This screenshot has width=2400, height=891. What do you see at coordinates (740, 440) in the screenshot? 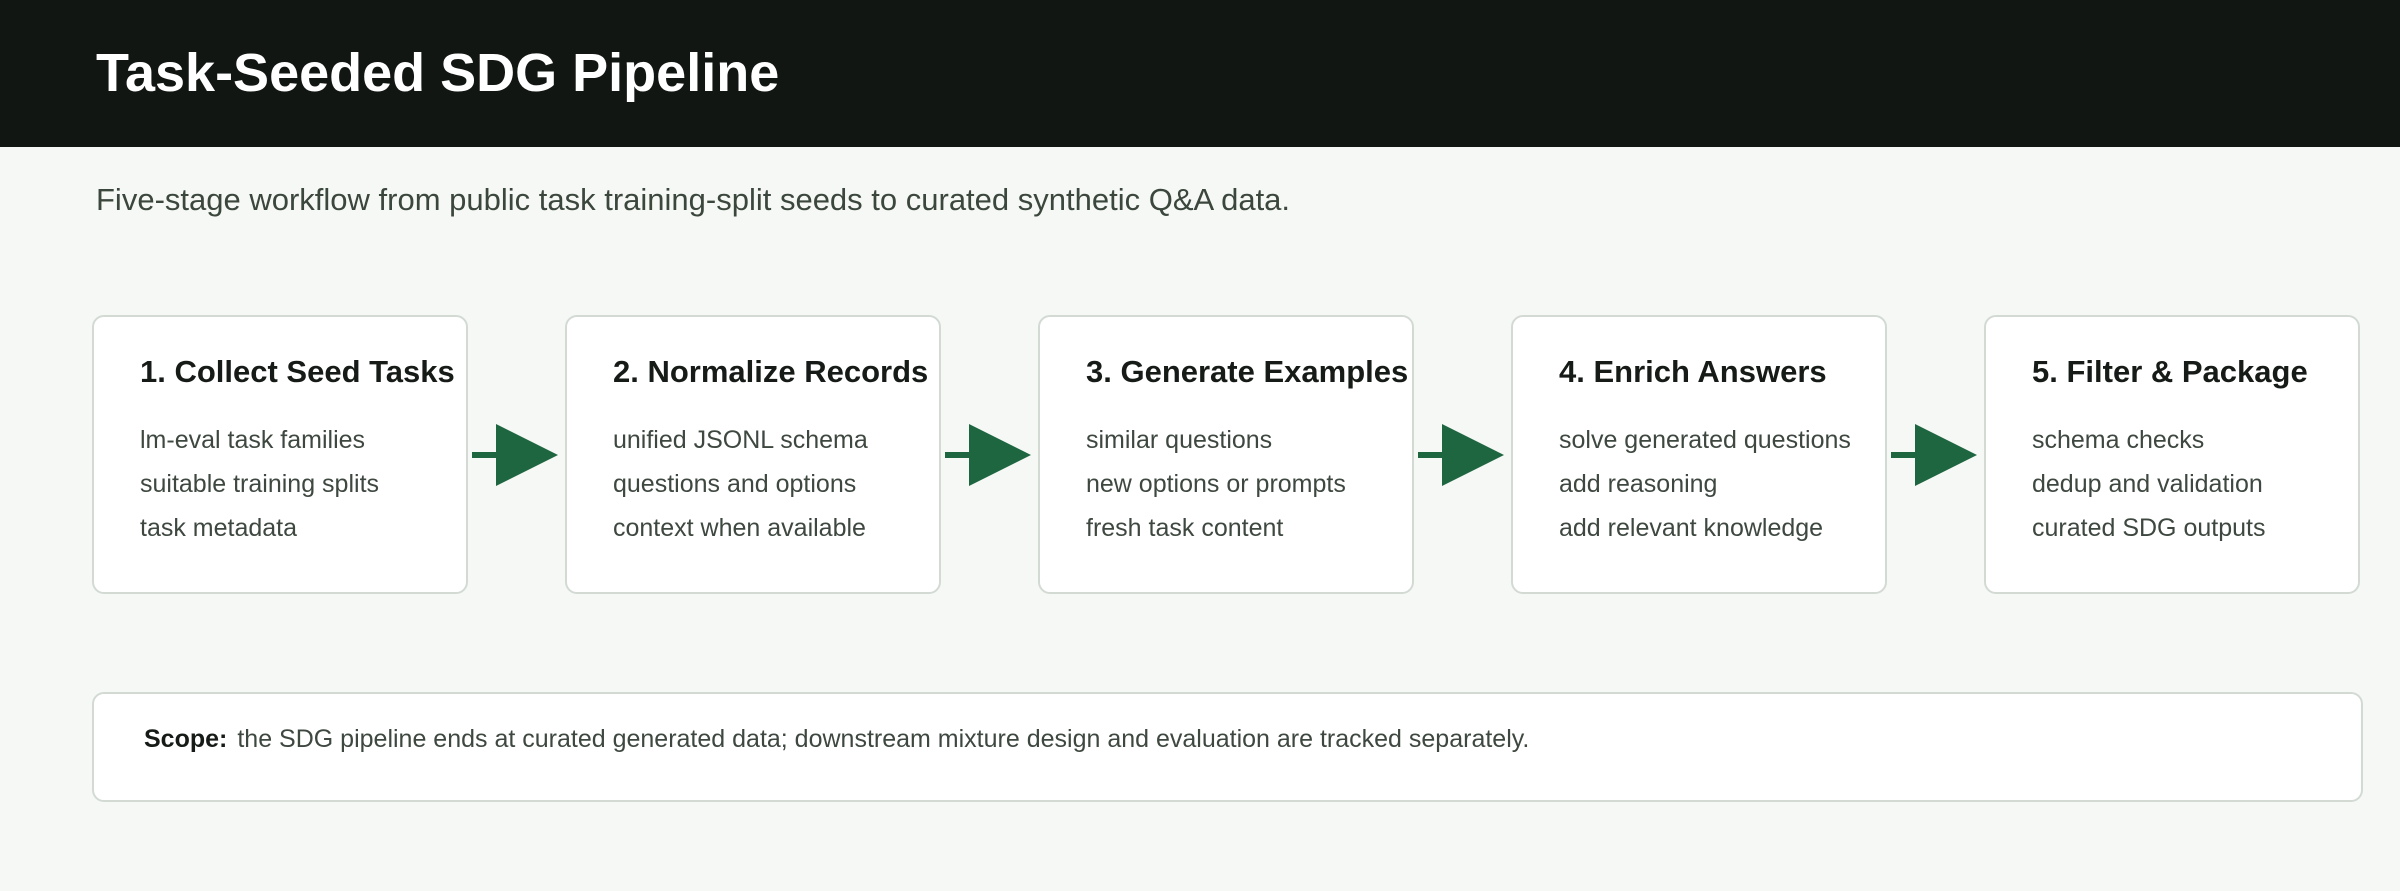
I see `stage-item: unified JSONL schema` at bounding box center [740, 440].